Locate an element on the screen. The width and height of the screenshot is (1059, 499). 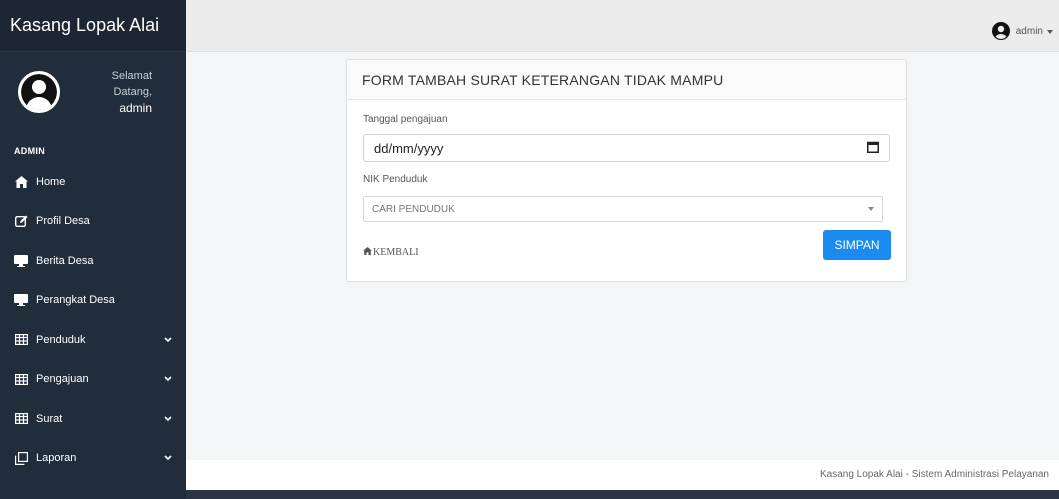
dropdown-arrow-icon is located at coordinates (871, 209).